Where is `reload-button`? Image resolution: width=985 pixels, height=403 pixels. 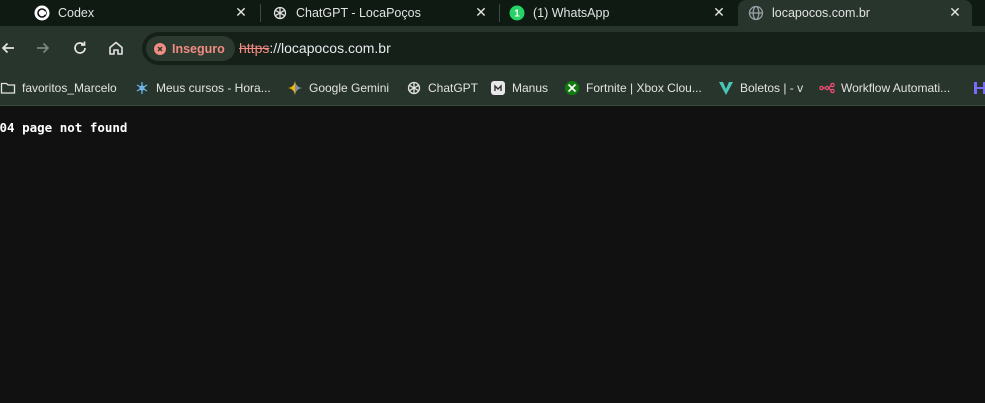 reload-button is located at coordinates (80, 48).